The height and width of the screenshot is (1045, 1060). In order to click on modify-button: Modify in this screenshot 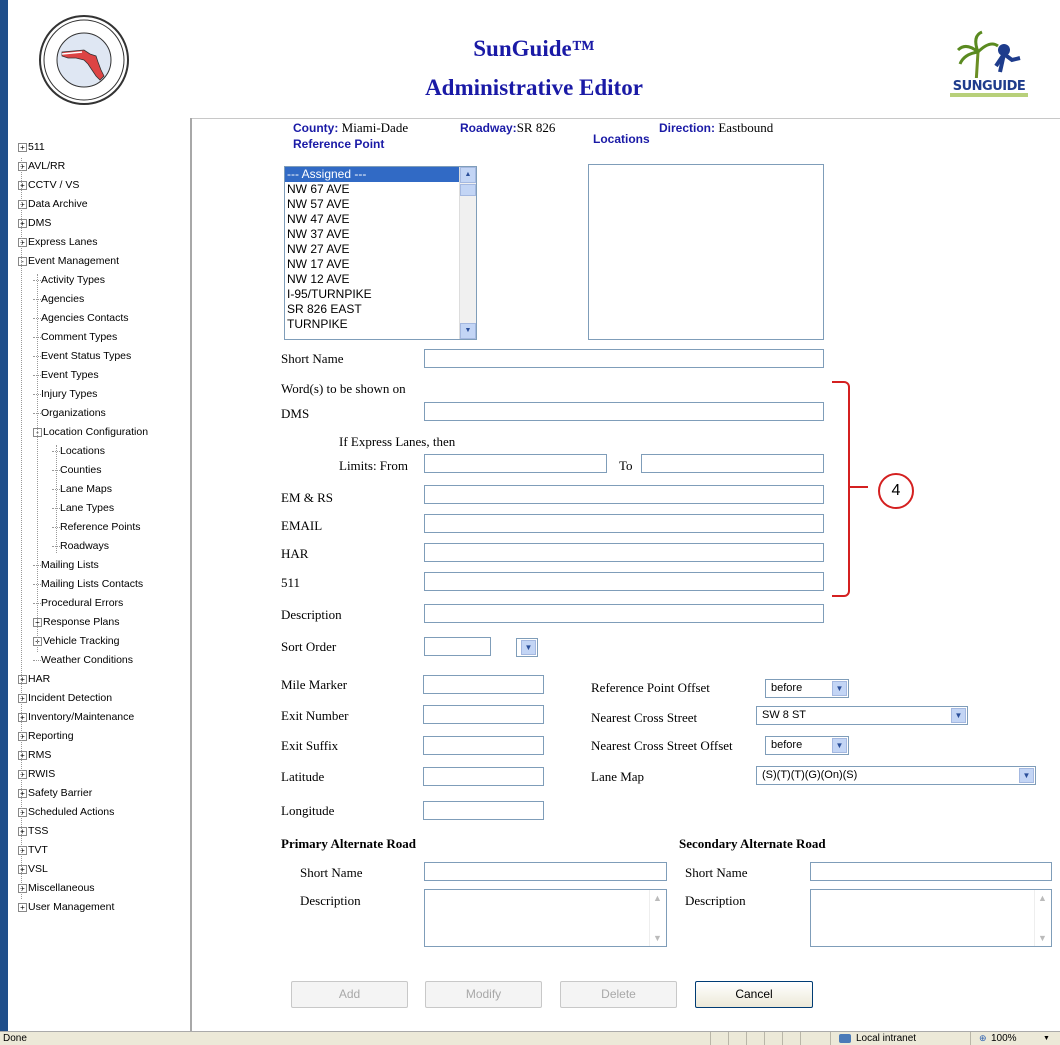, I will do `click(483, 994)`.